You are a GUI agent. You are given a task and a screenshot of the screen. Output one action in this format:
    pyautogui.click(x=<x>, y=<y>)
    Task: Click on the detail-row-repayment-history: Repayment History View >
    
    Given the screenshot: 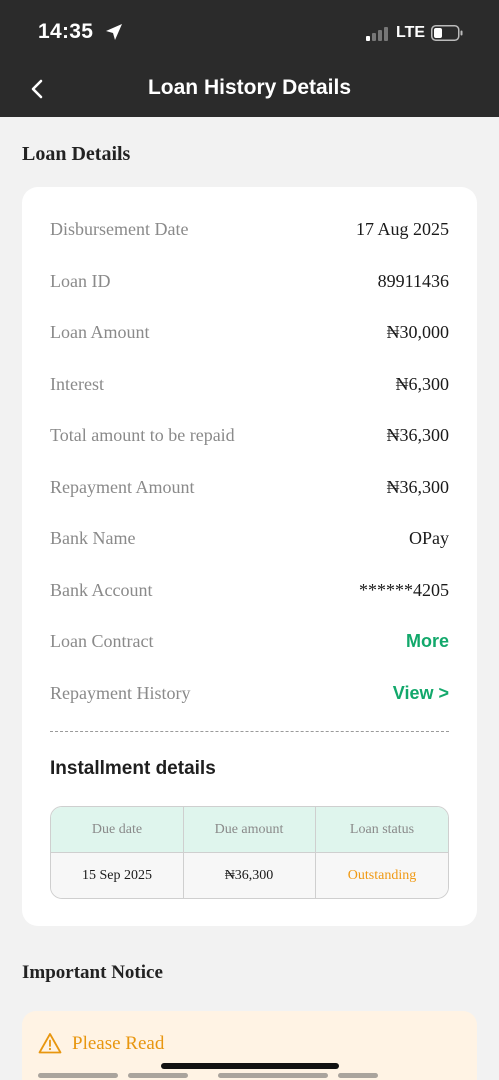 What is the action you would take?
    pyautogui.click(x=249, y=697)
    